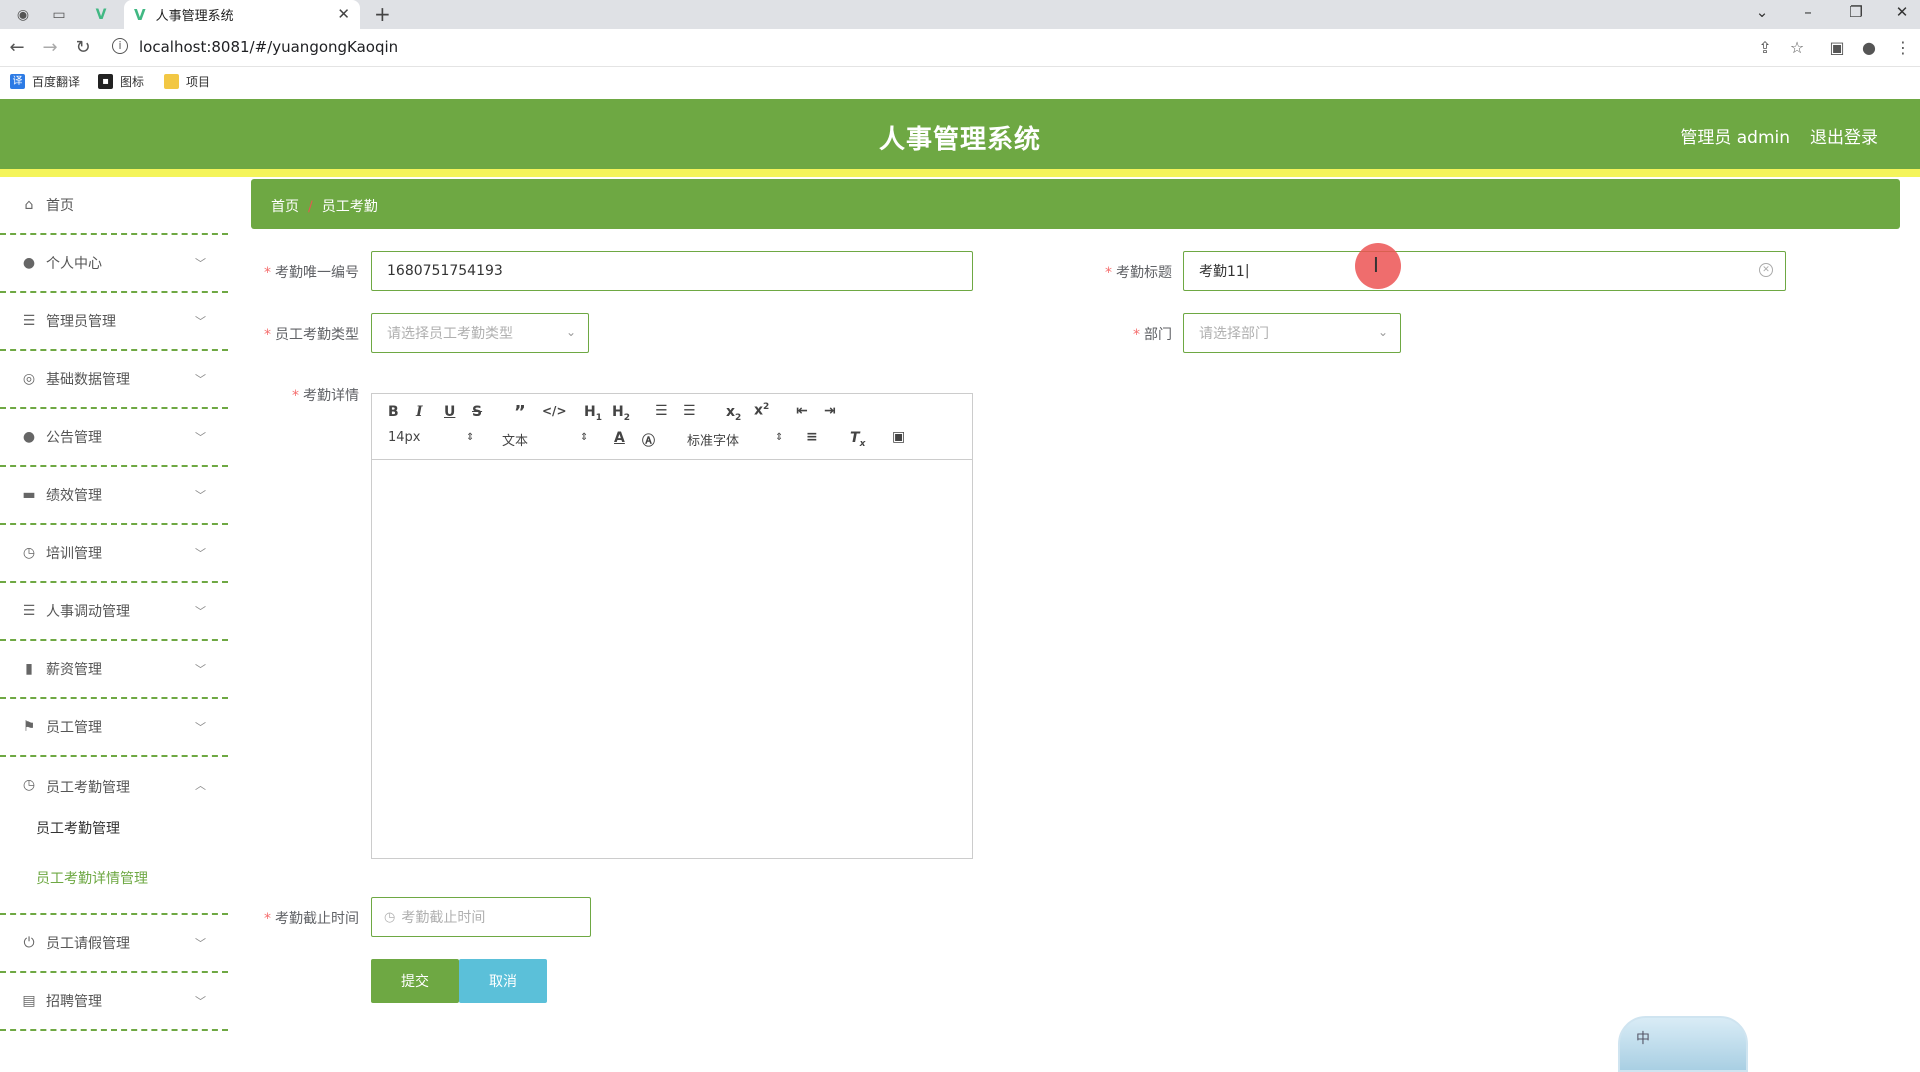 This screenshot has width=1920, height=1072. Describe the element at coordinates (1837, 47) in the screenshot. I see `sidepanel-icon: ▣` at that location.